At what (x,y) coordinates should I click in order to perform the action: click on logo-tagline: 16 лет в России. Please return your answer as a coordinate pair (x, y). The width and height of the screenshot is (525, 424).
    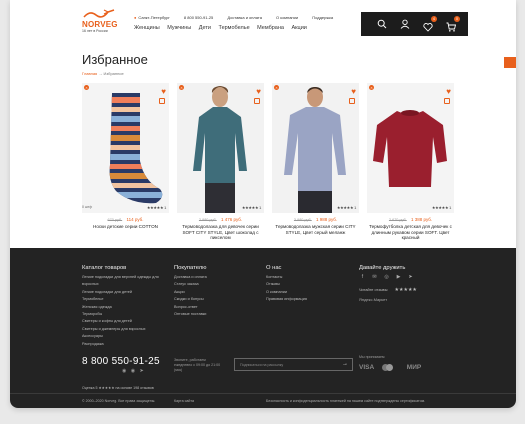
    Looking at the image, I should click on (95, 31).